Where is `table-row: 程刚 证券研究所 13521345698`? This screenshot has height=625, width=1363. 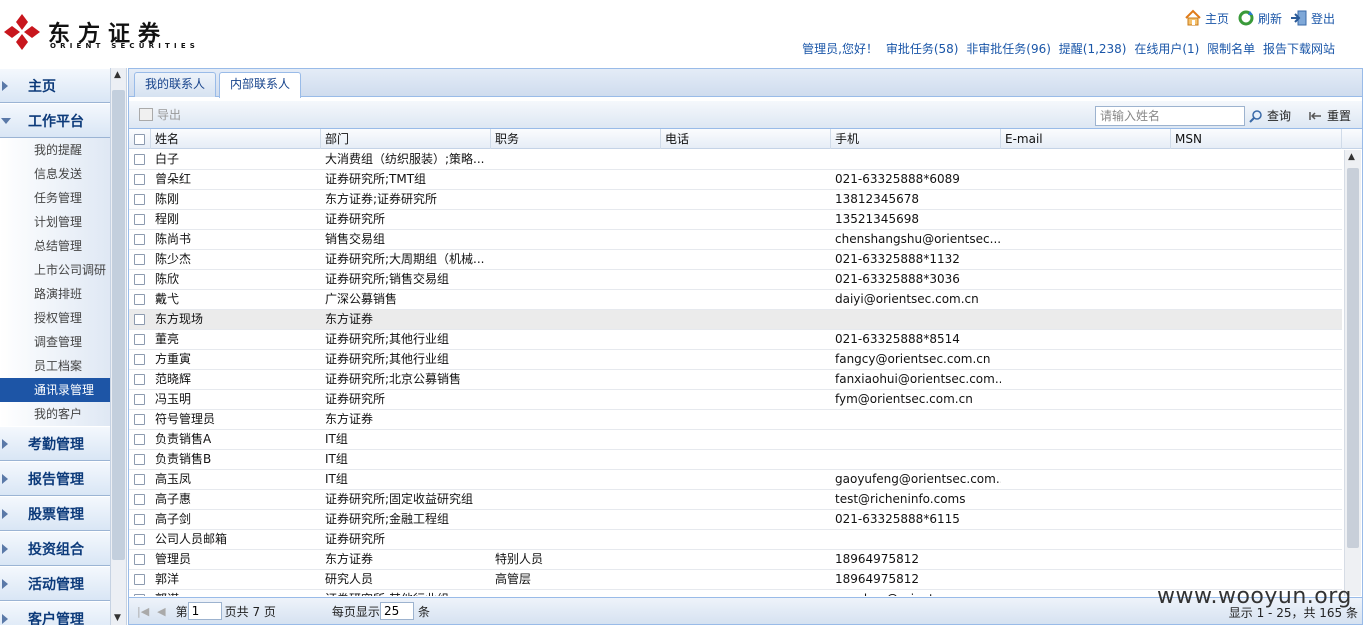 table-row: 程刚 证券研究所 13521345698 is located at coordinates (735, 220).